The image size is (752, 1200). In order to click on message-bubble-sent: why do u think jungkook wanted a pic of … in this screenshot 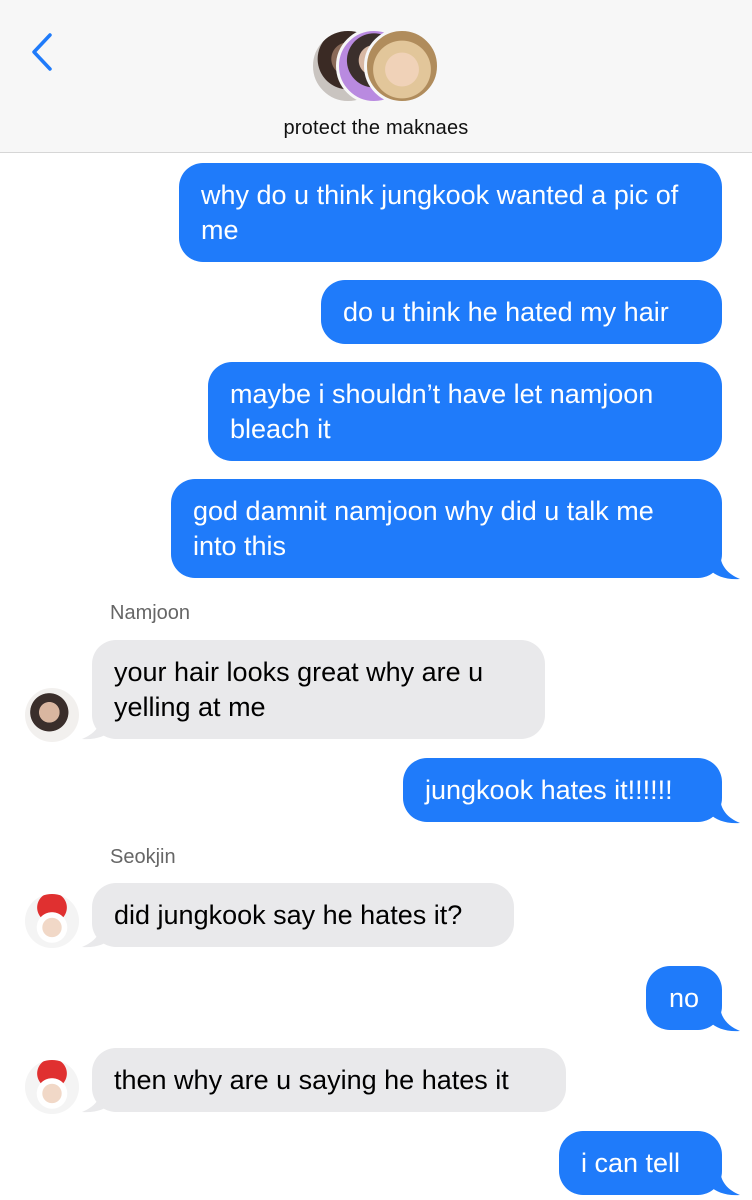, I will do `click(450, 212)`.